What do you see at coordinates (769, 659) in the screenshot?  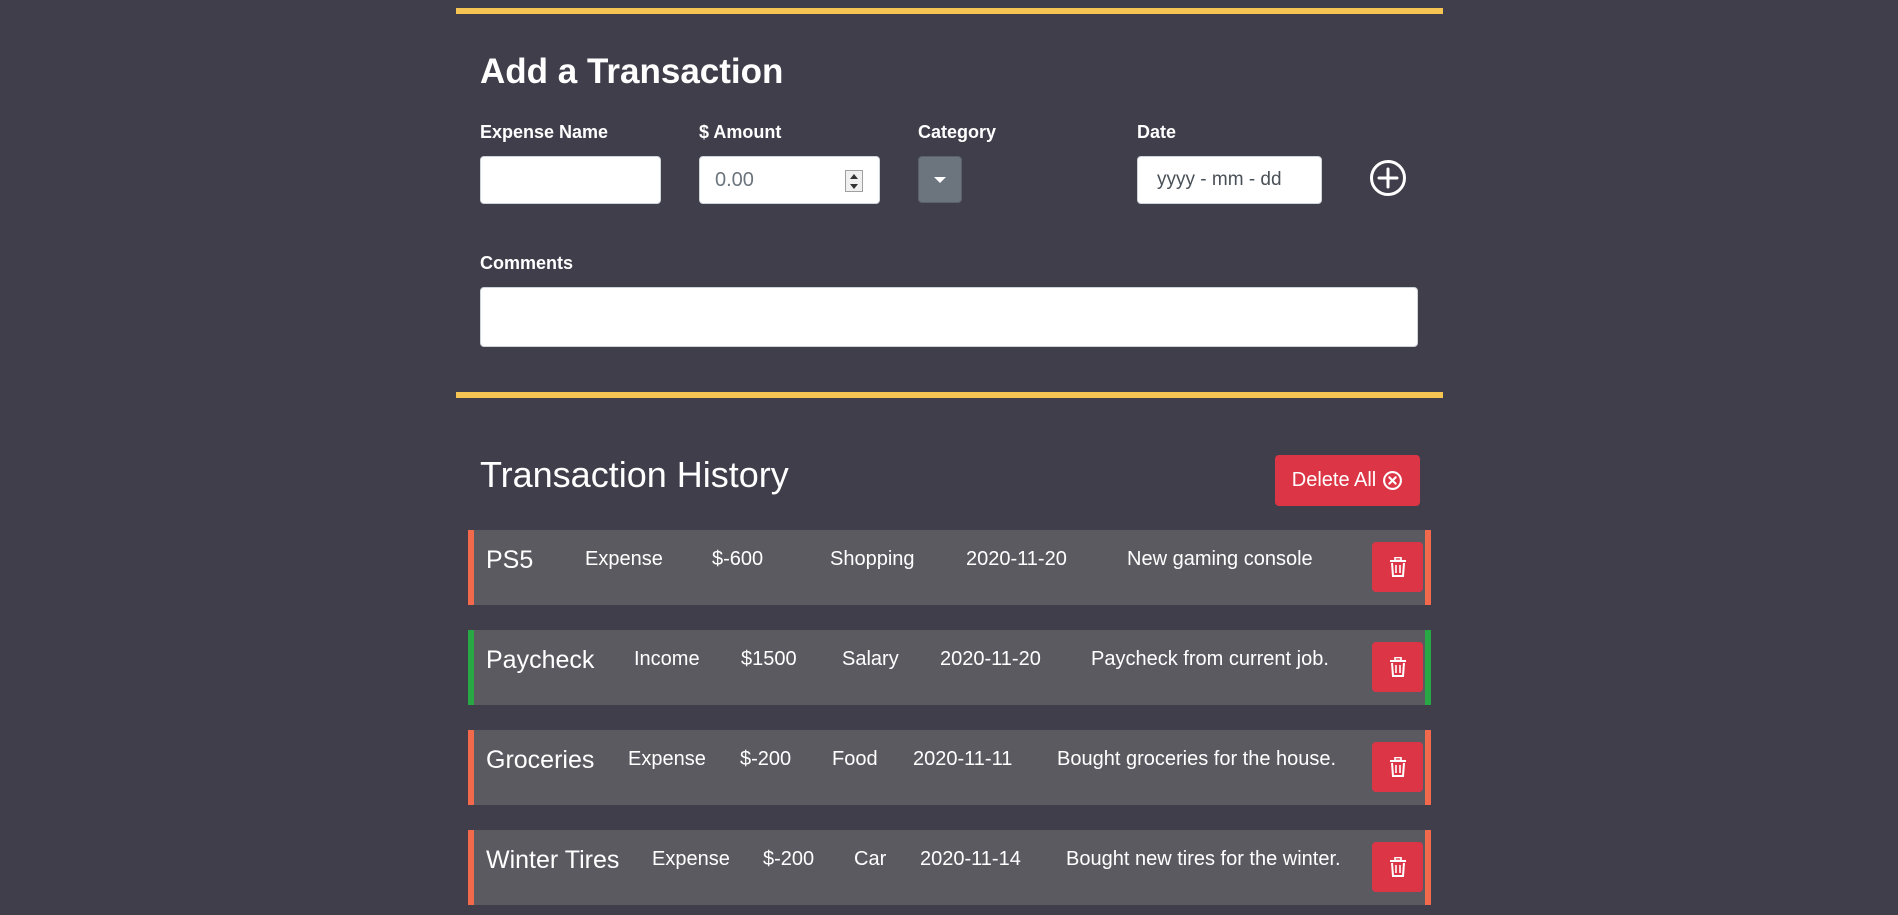 I see `transaction-amount: $1500` at bounding box center [769, 659].